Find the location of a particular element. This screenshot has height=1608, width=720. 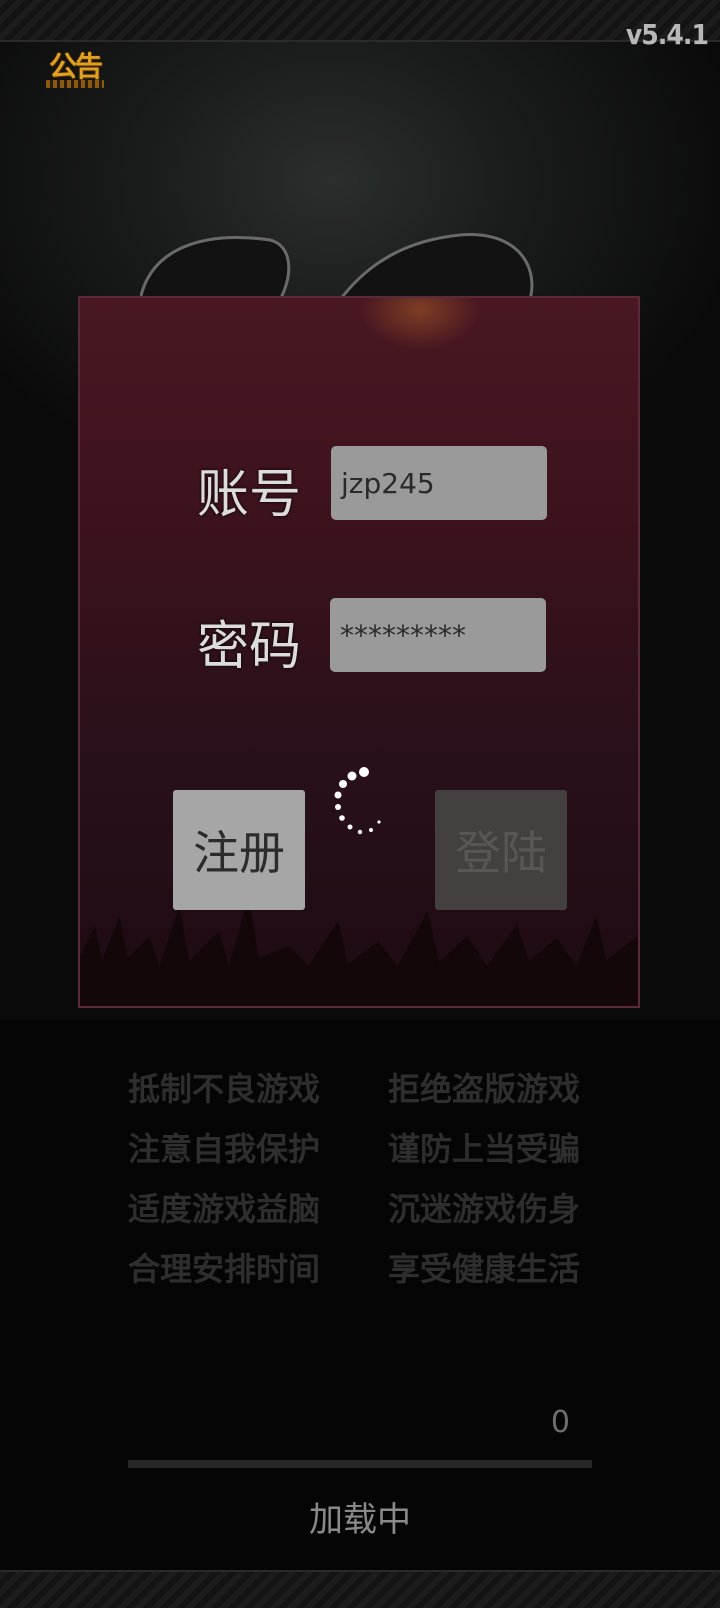

notice-icon is located at coordinates (75, 84).